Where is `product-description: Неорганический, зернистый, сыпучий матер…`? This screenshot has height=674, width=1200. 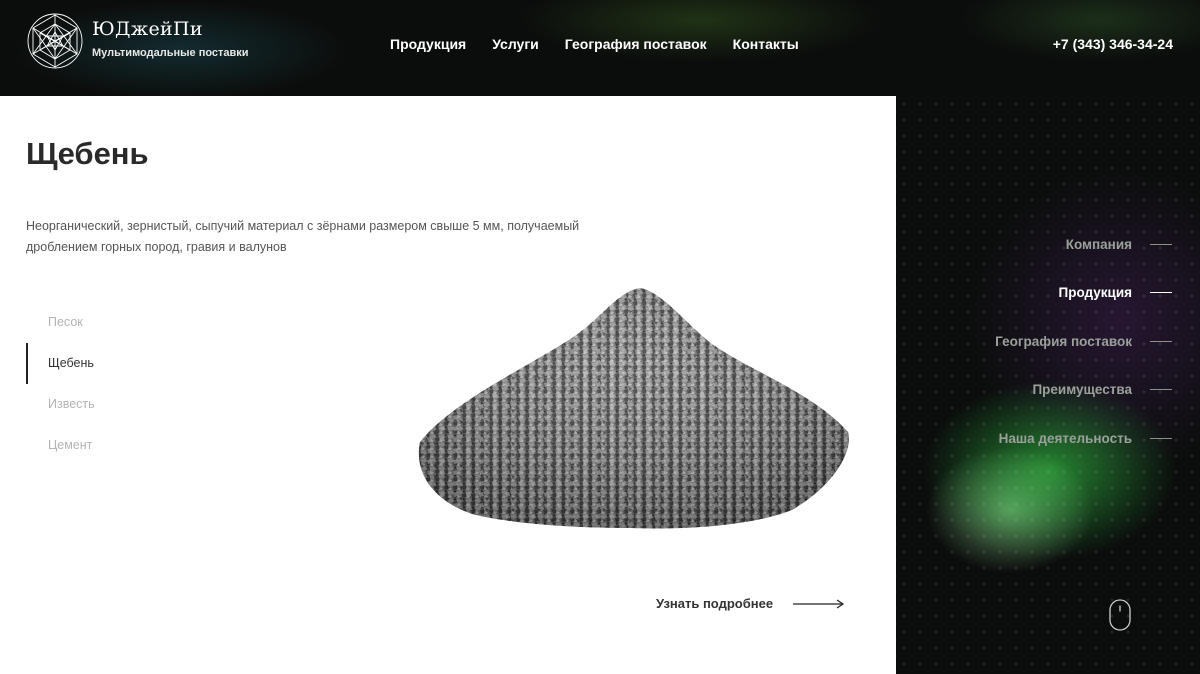 product-description: Неорганический, зернистый, сыпучий матер… is located at coordinates (303, 236).